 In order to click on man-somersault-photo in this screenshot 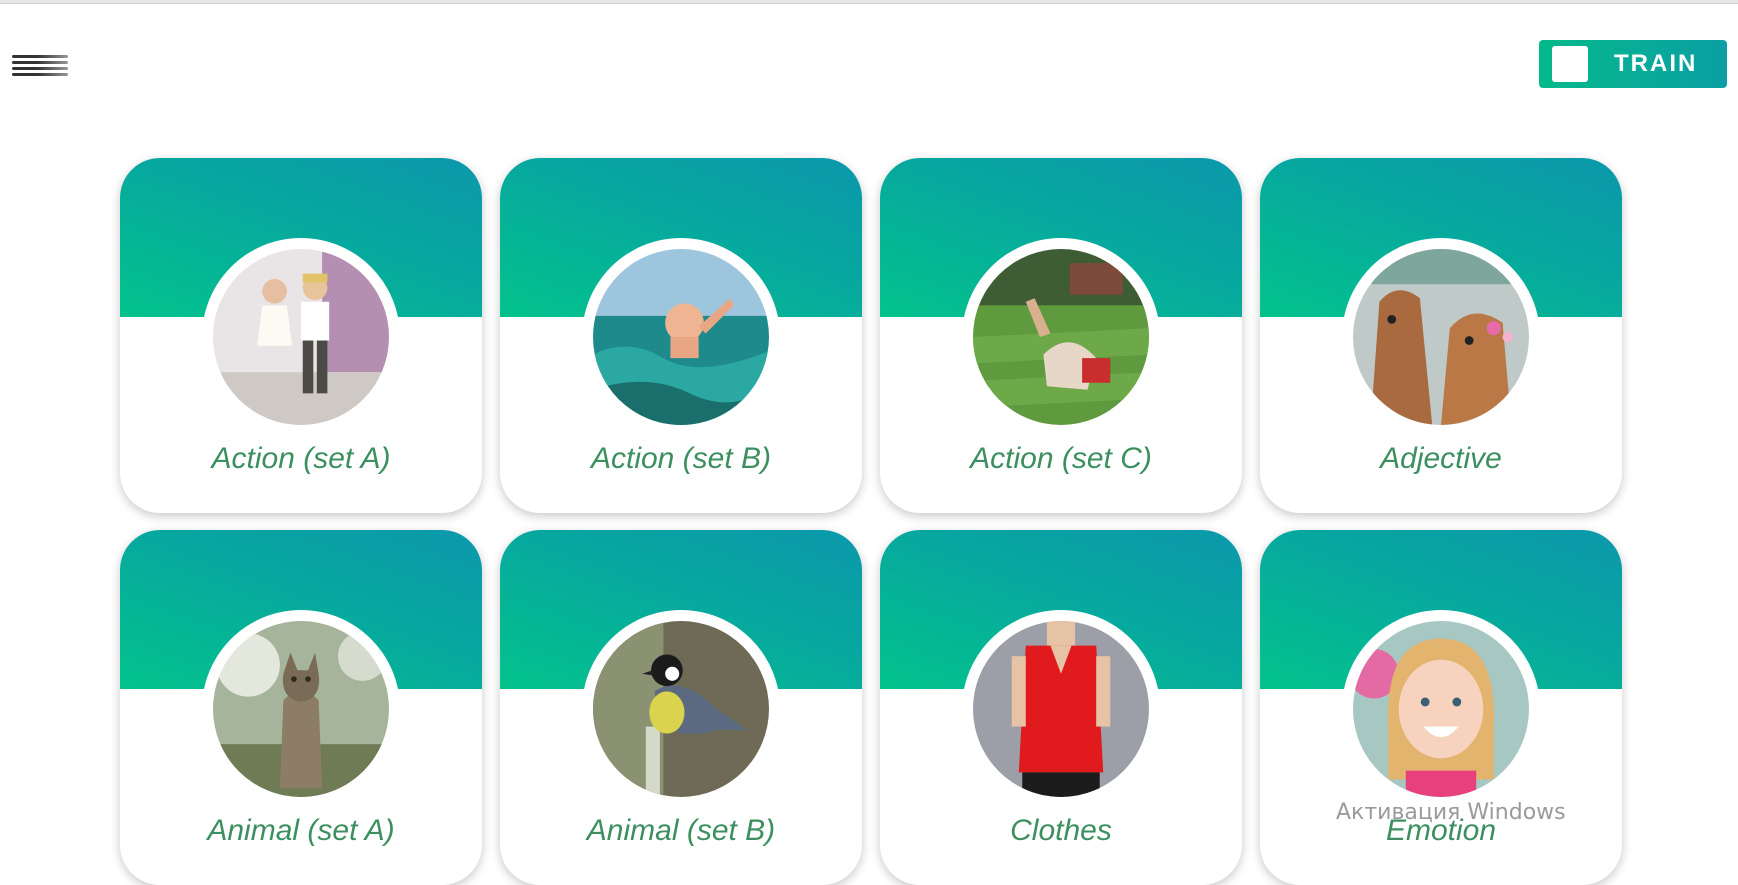, I will do `click(1061, 337)`.